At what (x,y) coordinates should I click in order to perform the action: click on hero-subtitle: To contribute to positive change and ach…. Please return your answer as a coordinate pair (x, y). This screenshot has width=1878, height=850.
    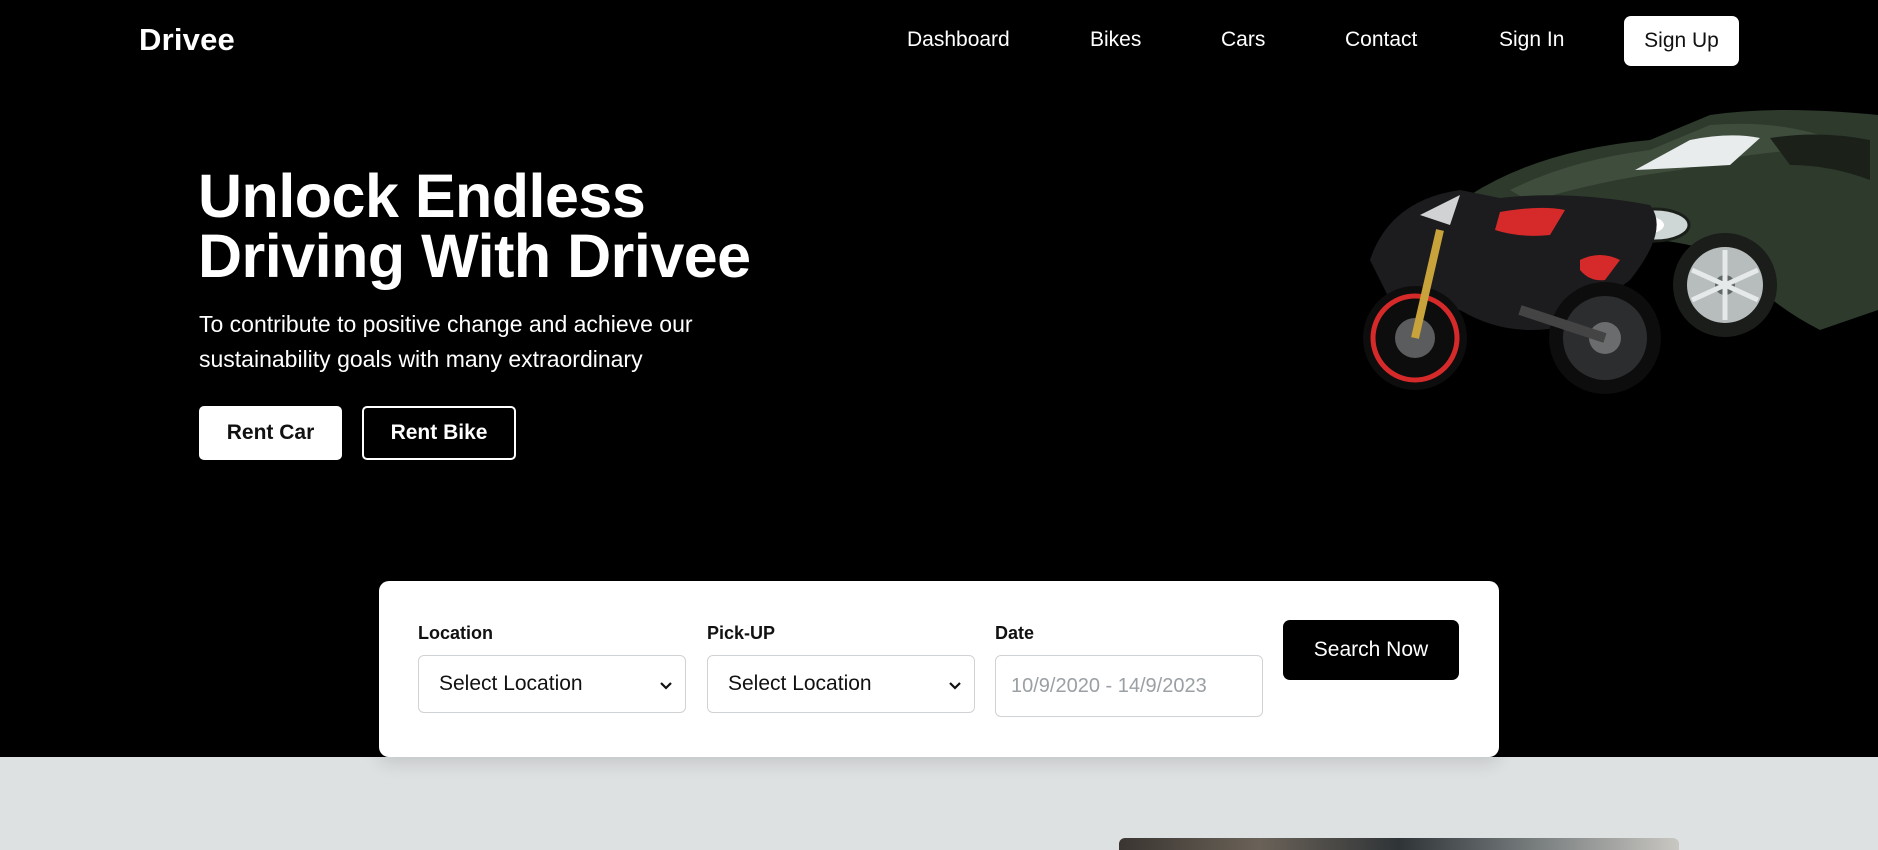
    Looking at the image, I should click on (446, 341).